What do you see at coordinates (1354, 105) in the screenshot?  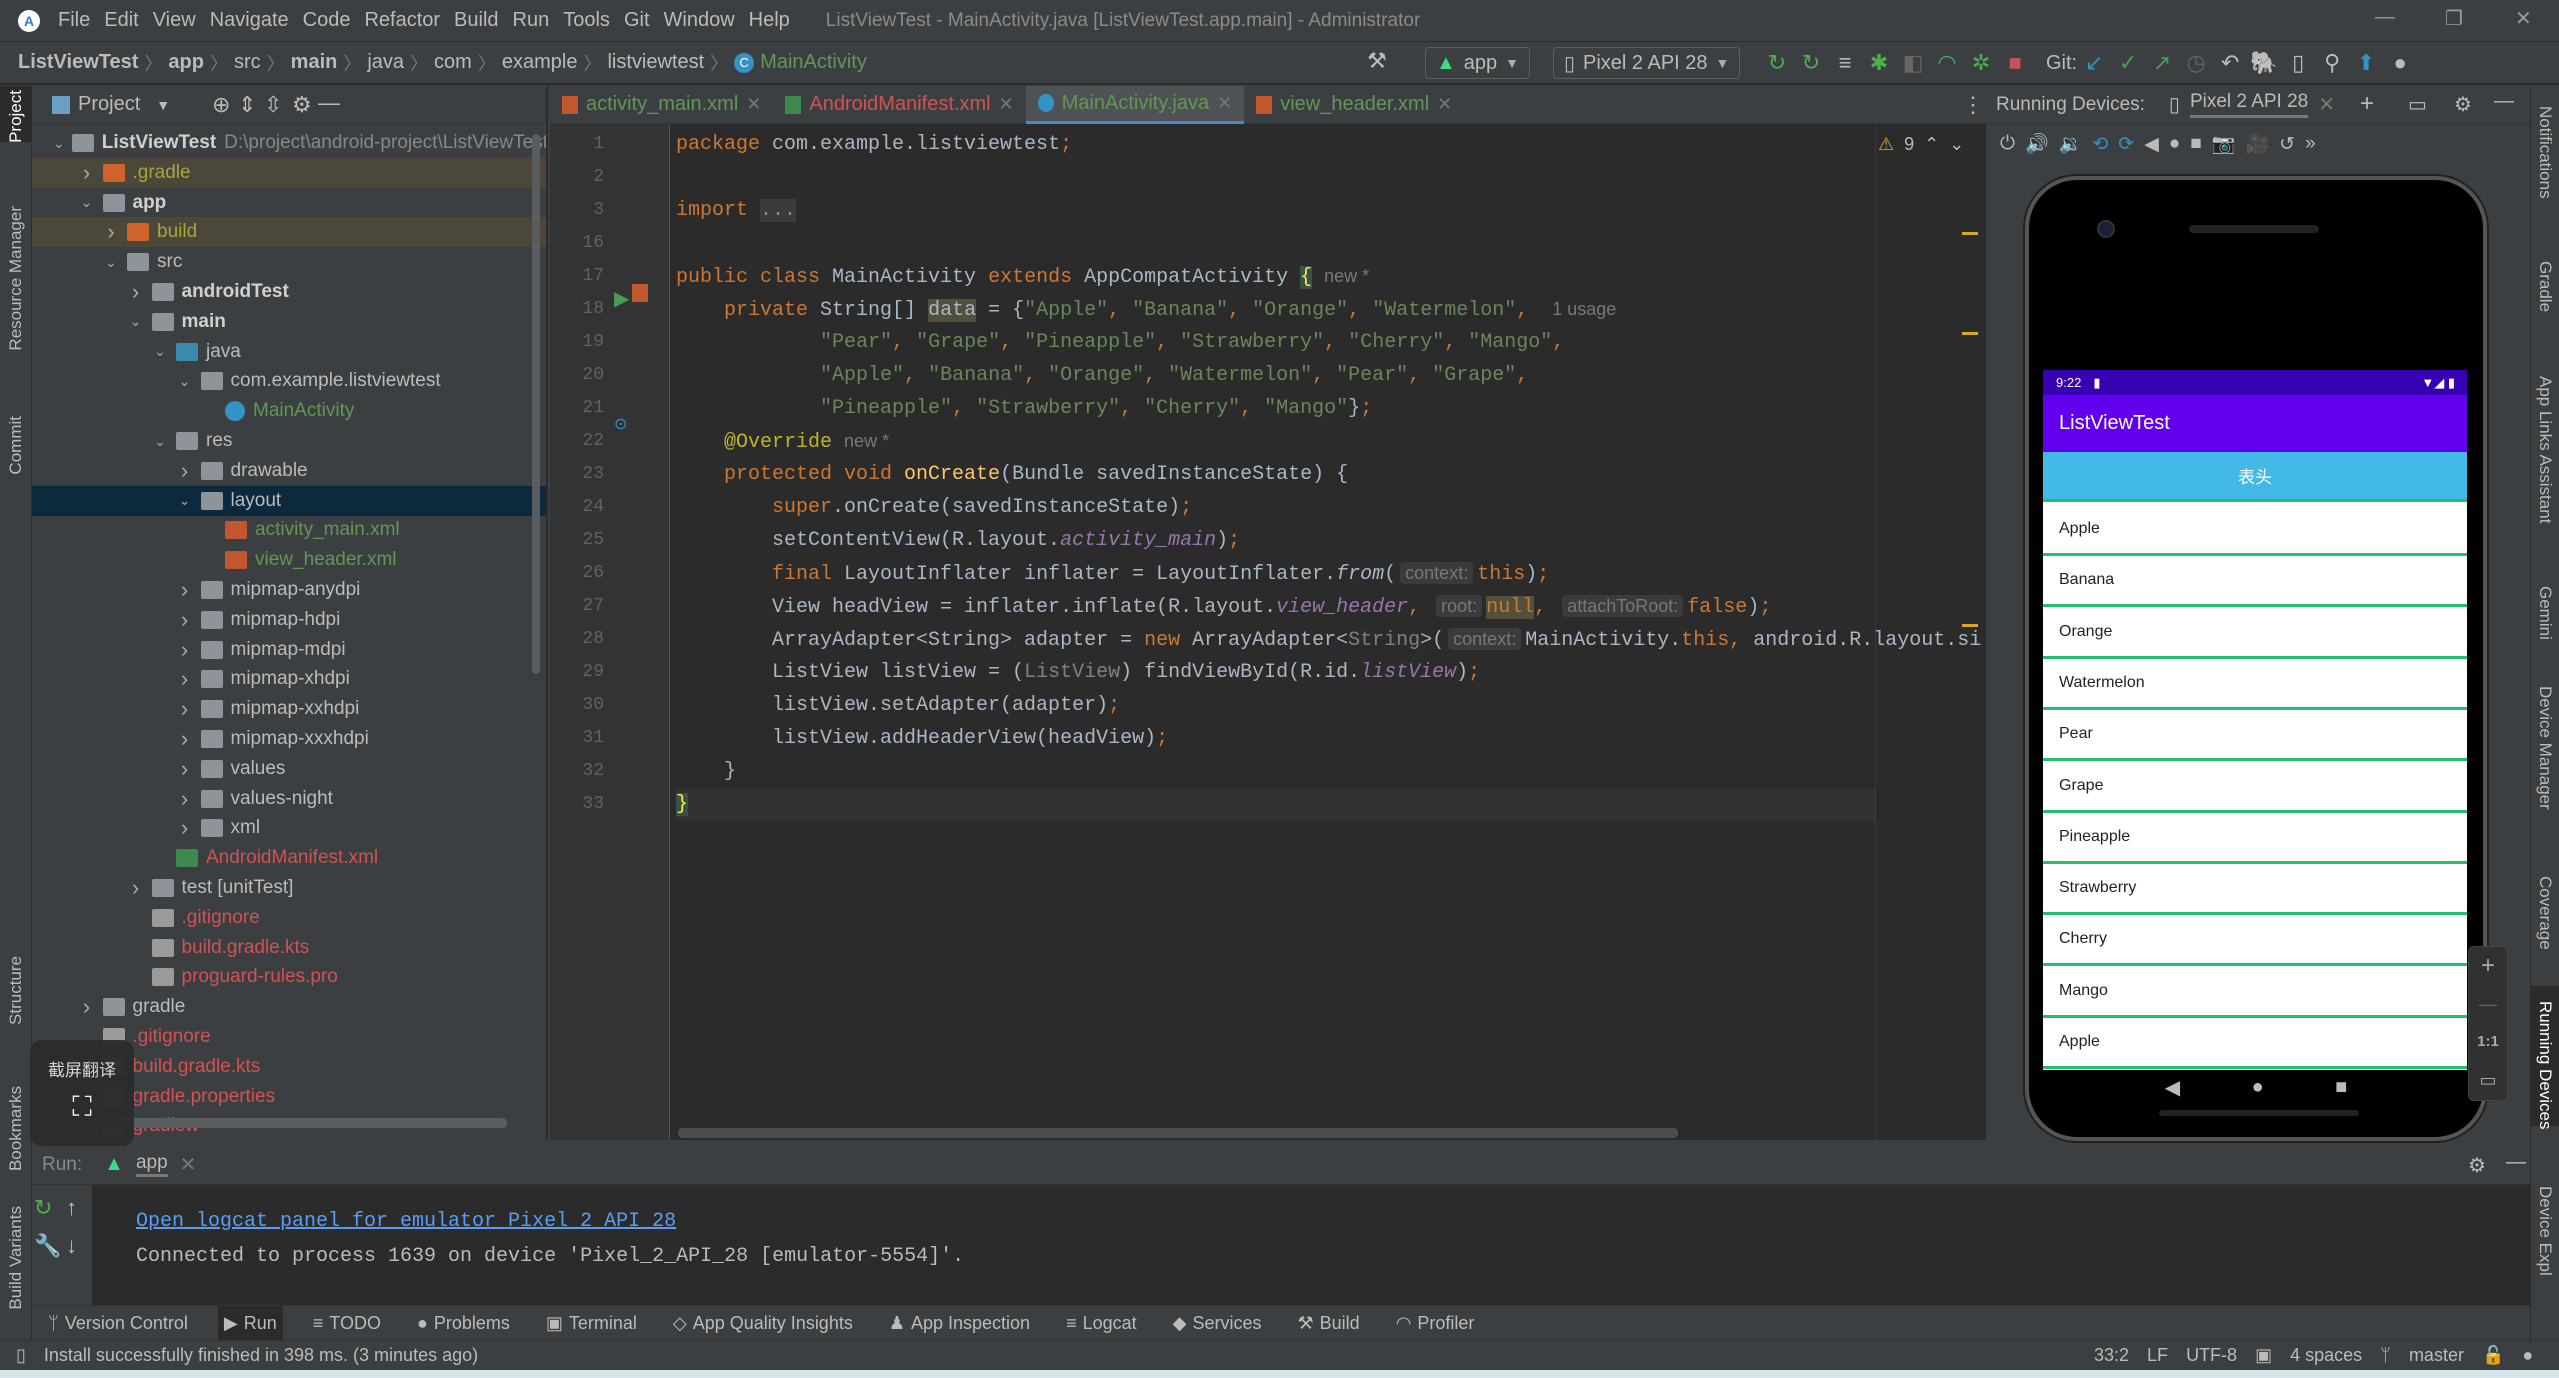 I see `tab-view-header-xml: view_header.xml ✕` at bounding box center [1354, 105].